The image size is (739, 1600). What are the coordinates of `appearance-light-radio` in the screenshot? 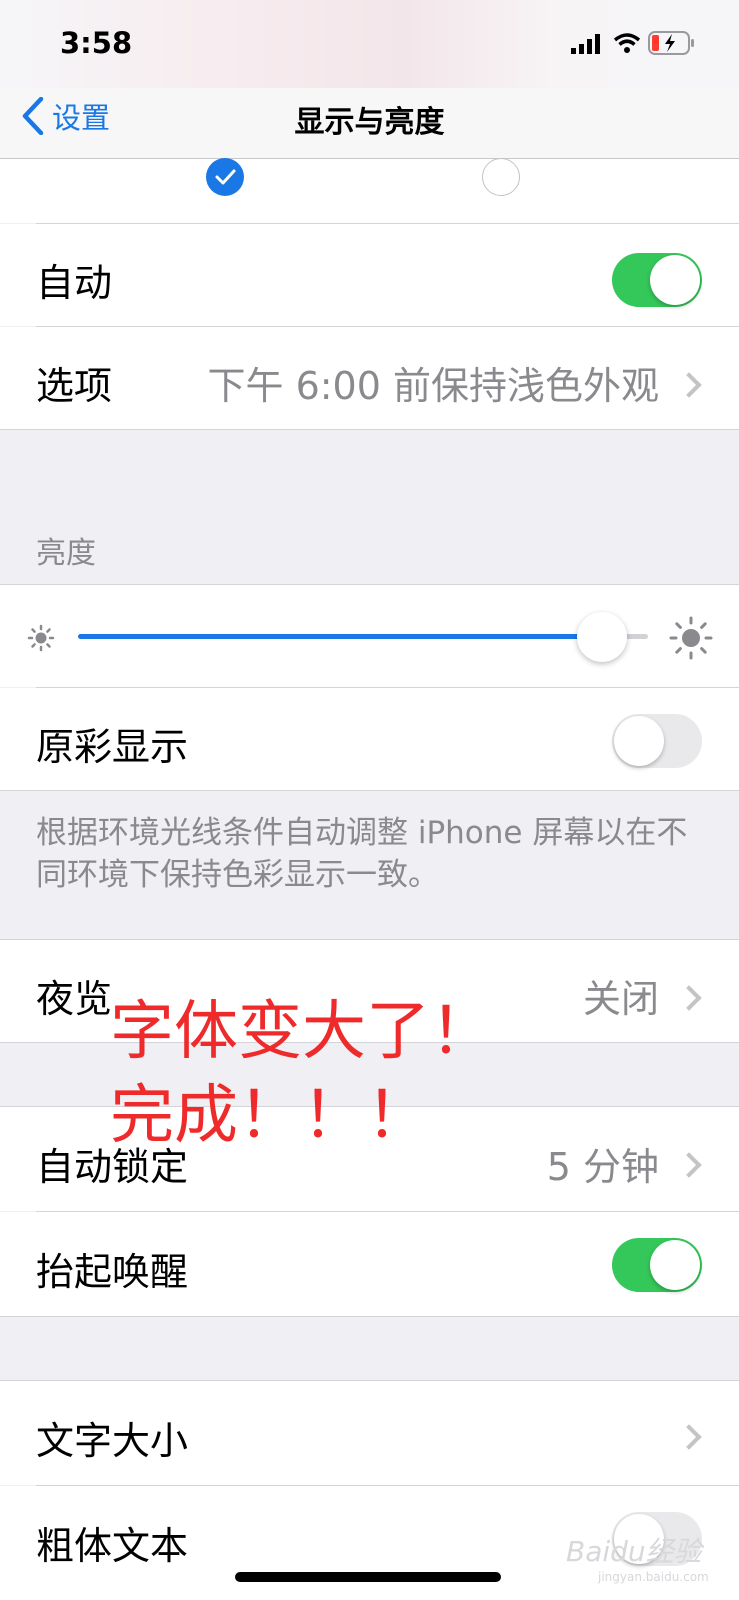 It's located at (225, 177).